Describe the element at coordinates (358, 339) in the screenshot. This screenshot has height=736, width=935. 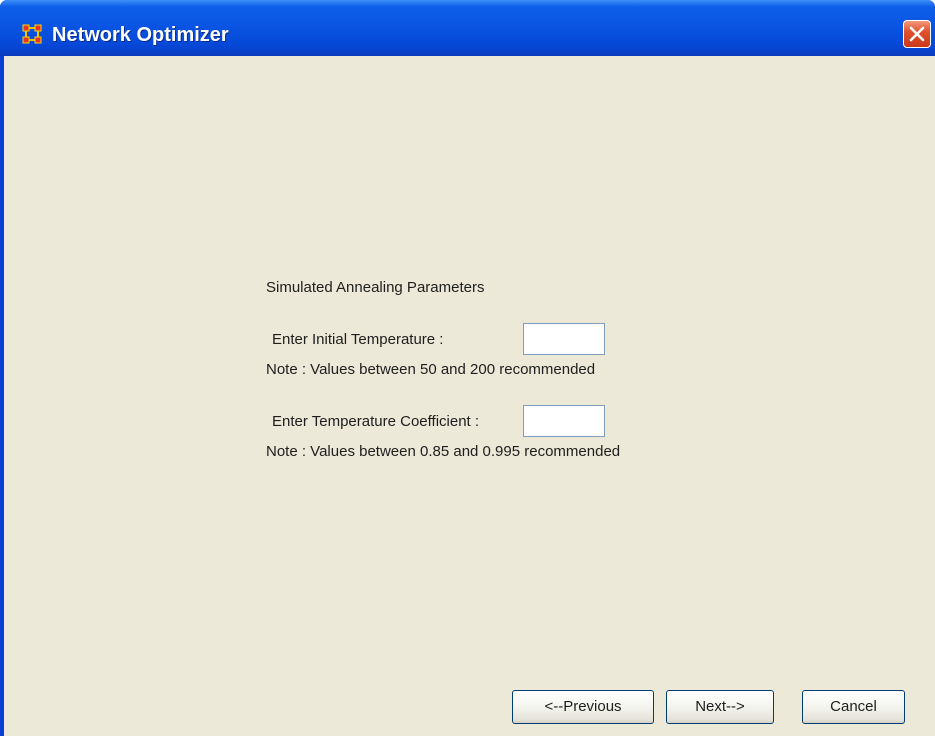
I see `initial-temperature-label: Enter Initial Temperature :` at that location.